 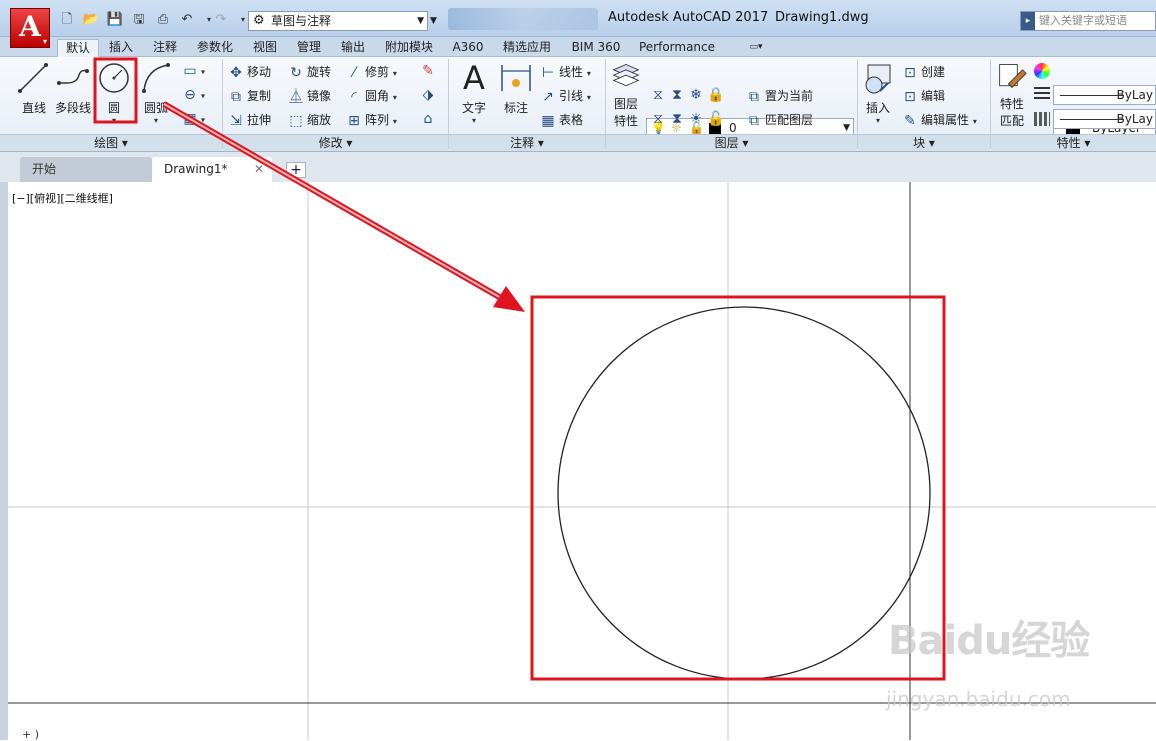 I want to click on application-menu-button: A ▾, so click(x=30, y=28).